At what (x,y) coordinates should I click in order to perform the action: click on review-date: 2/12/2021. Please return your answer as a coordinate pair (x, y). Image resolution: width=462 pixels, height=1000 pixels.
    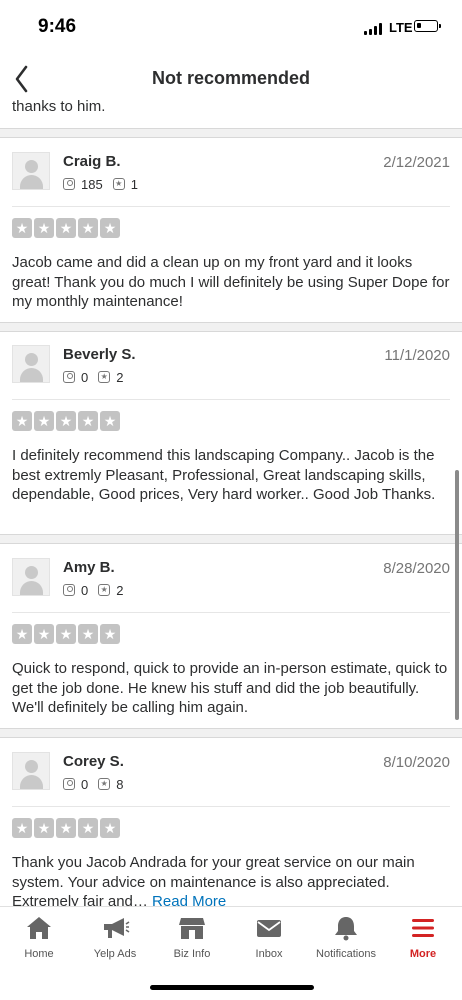
    Looking at the image, I should click on (416, 162).